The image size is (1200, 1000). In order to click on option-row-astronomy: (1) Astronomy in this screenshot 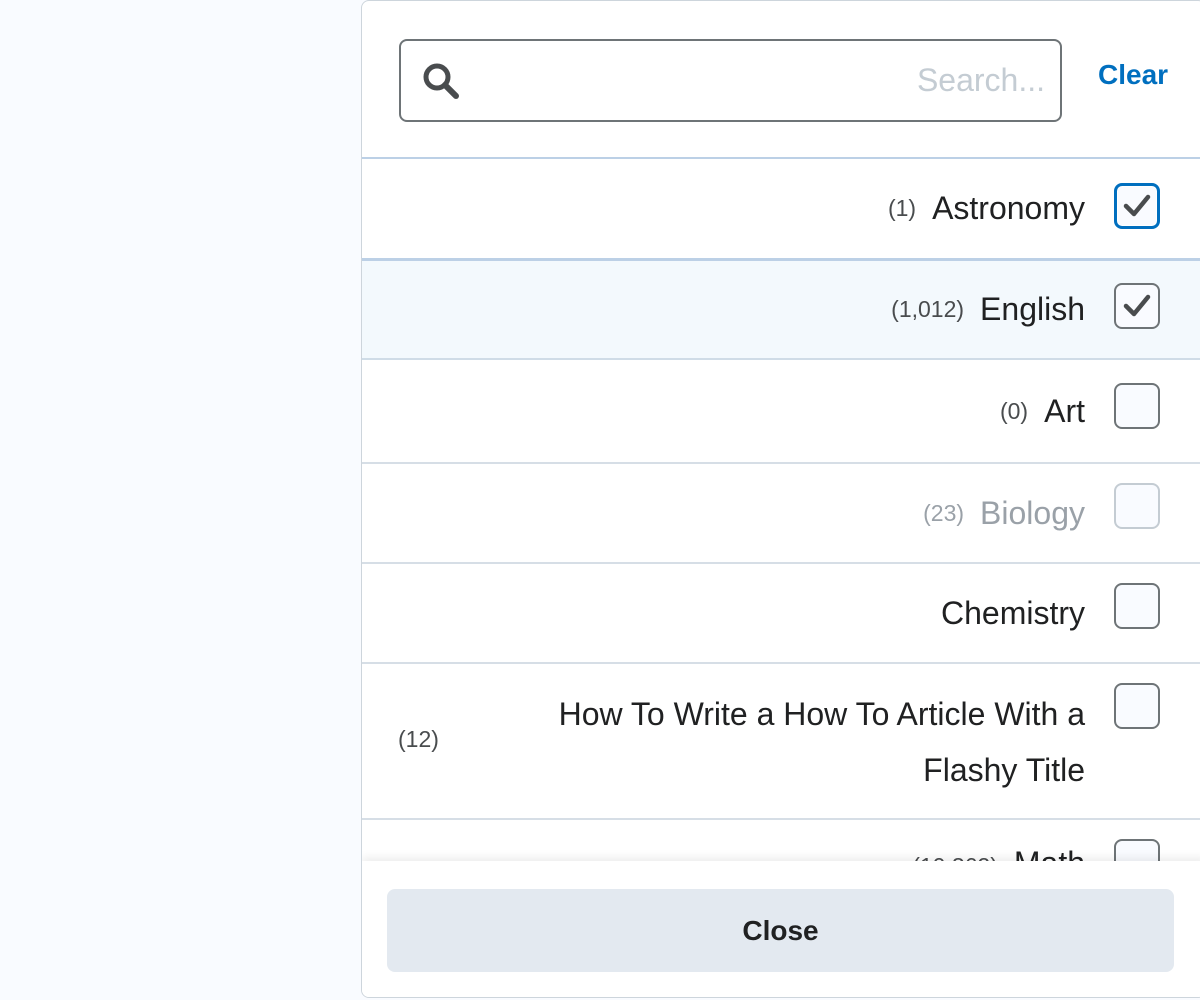, I will do `click(781, 210)`.